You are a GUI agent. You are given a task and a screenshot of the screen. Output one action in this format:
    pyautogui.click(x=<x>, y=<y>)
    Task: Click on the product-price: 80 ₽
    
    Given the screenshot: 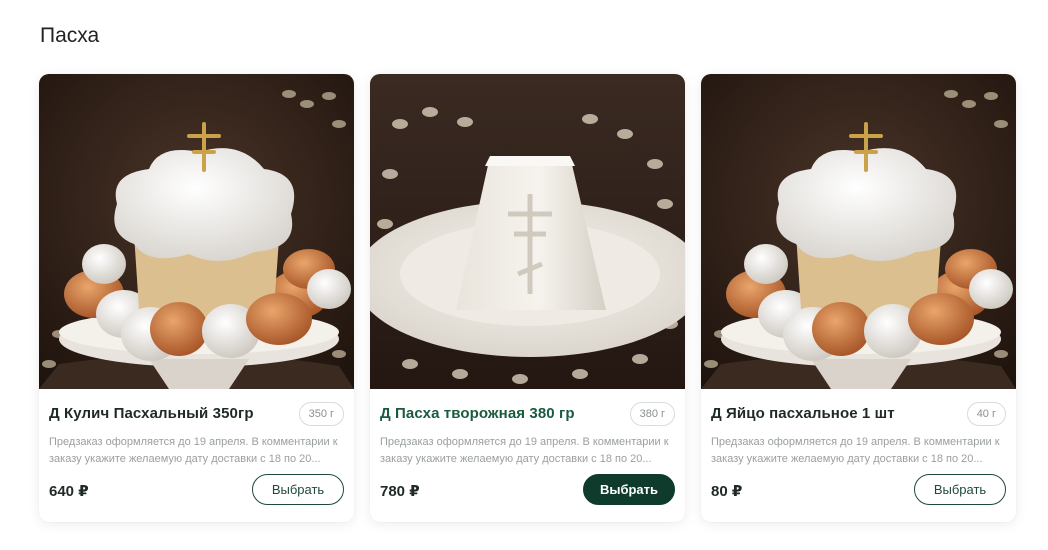 What is the action you would take?
    pyautogui.click(x=727, y=491)
    